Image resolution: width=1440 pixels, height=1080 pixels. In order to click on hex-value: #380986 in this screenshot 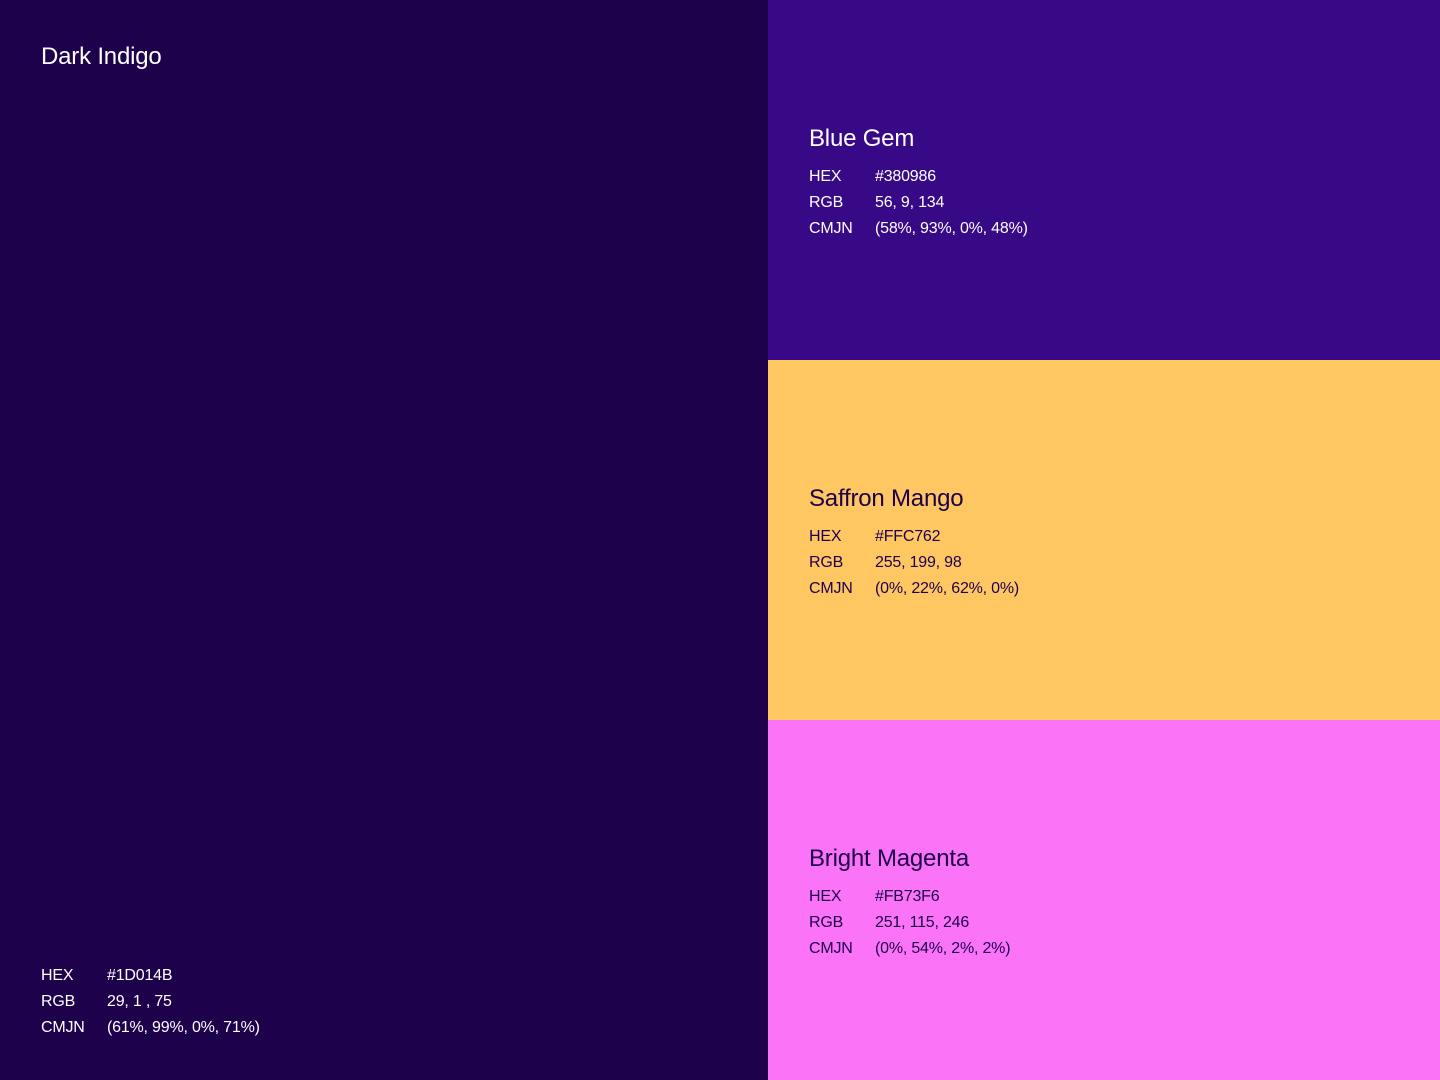, I will do `click(905, 176)`.